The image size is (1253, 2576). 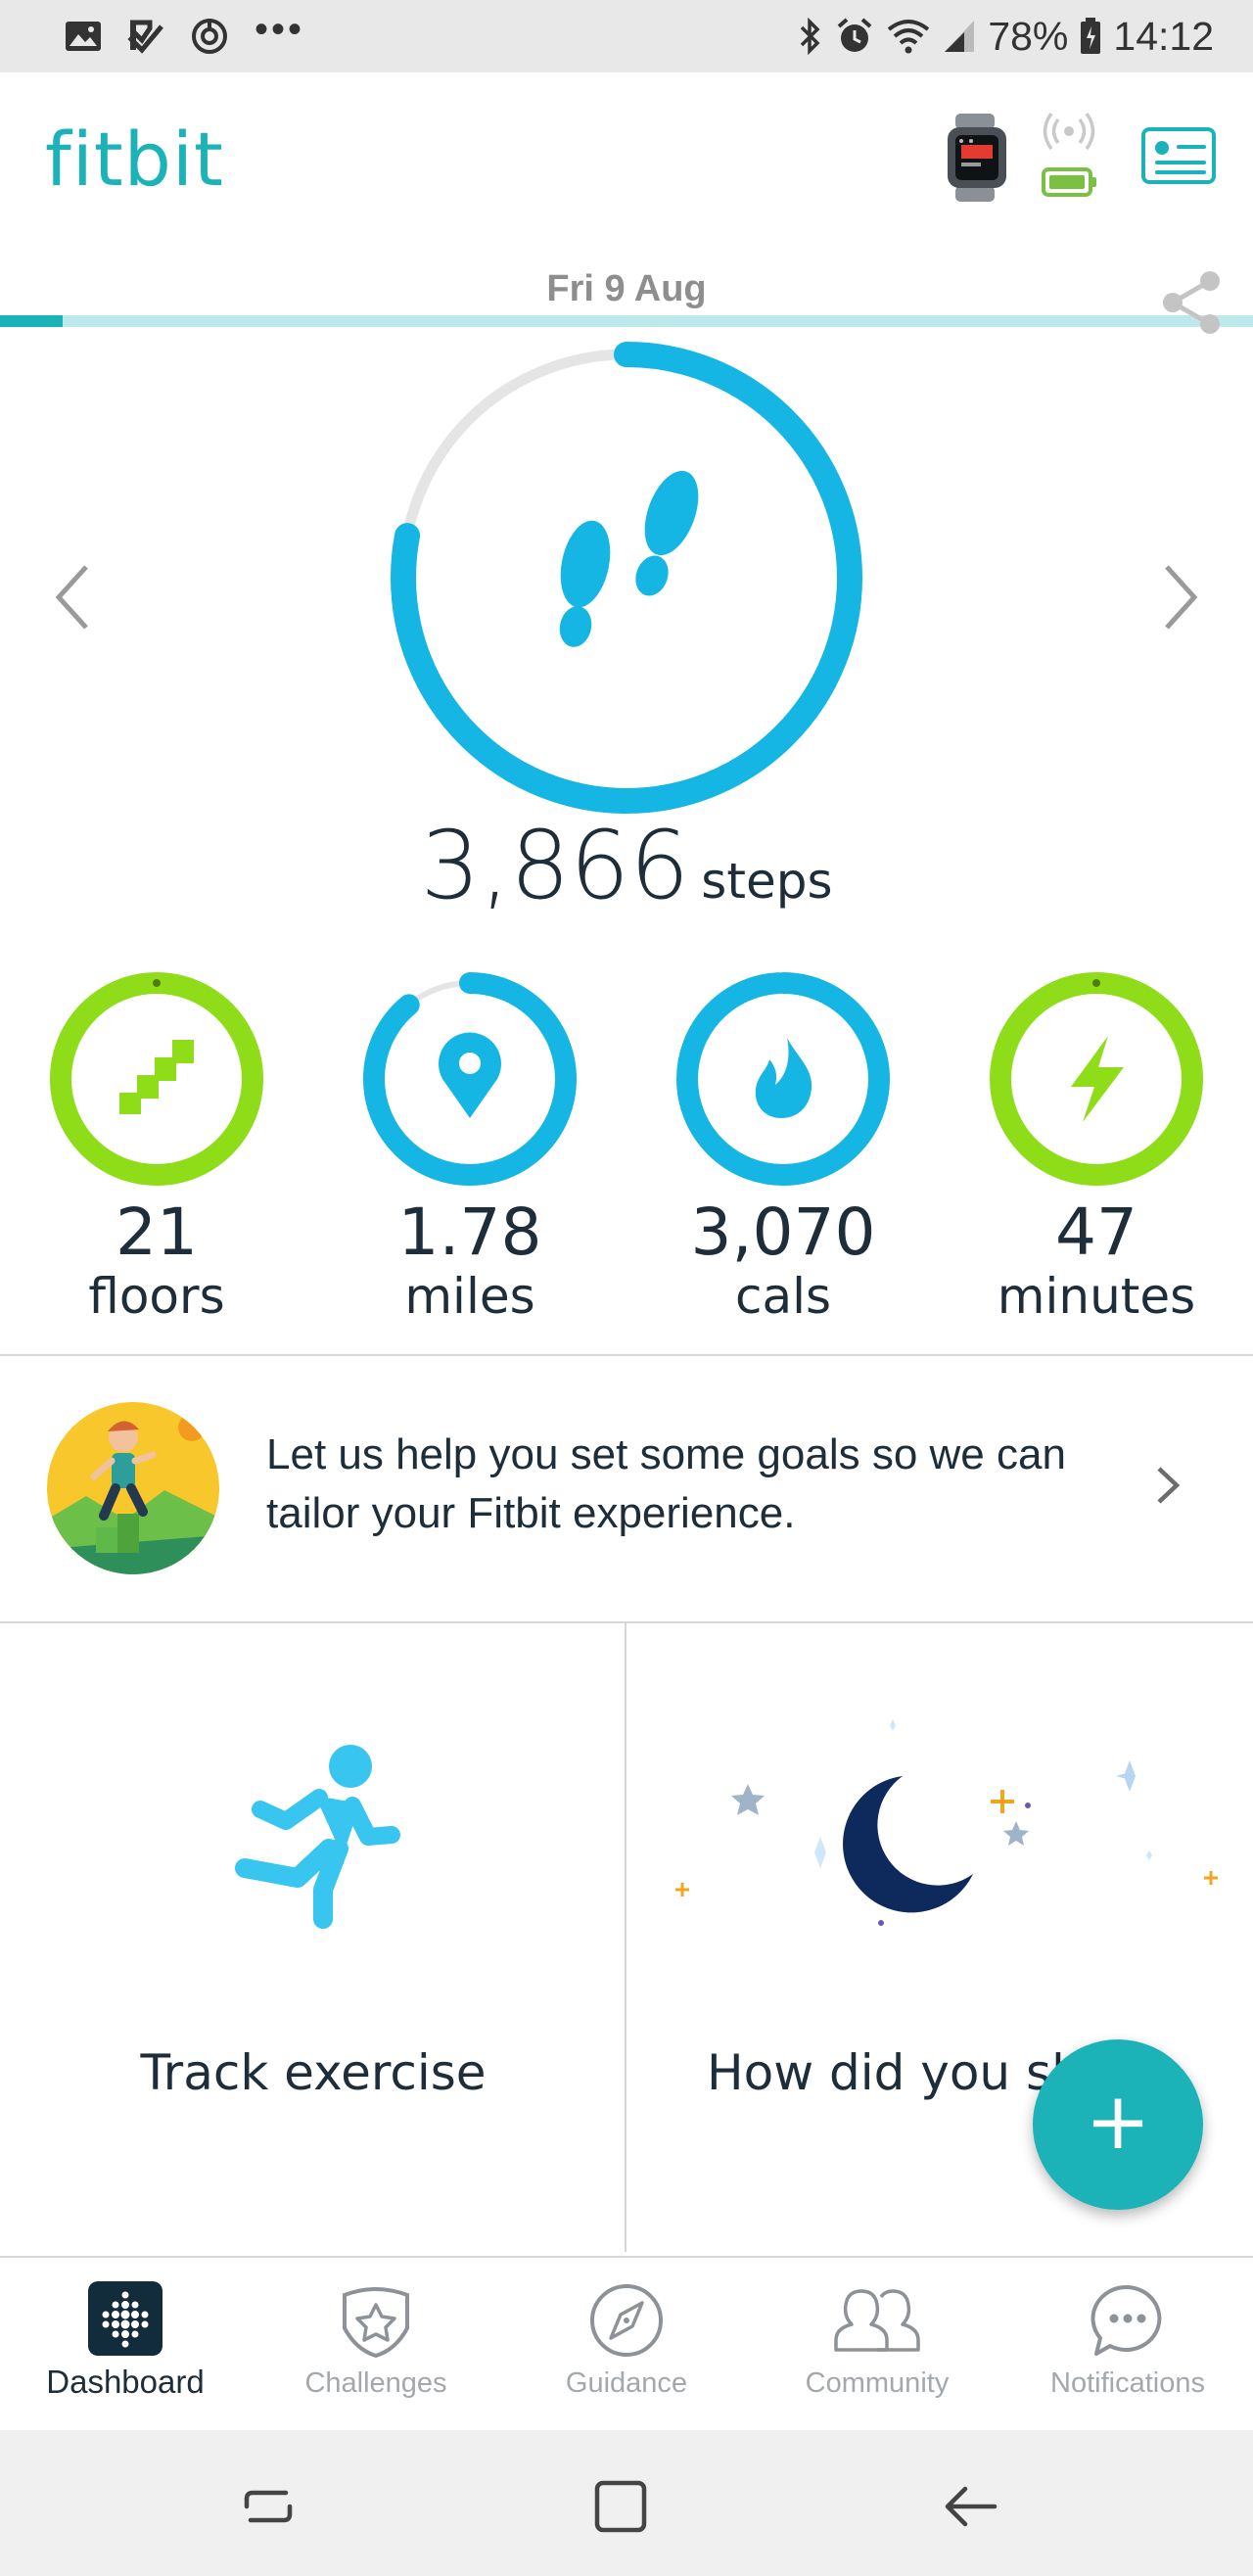 What do you see at coordinates (626, 2383) in the screenshot?
I see `nav-guidance-label: Guidance` at bounding box center [626, 2383].